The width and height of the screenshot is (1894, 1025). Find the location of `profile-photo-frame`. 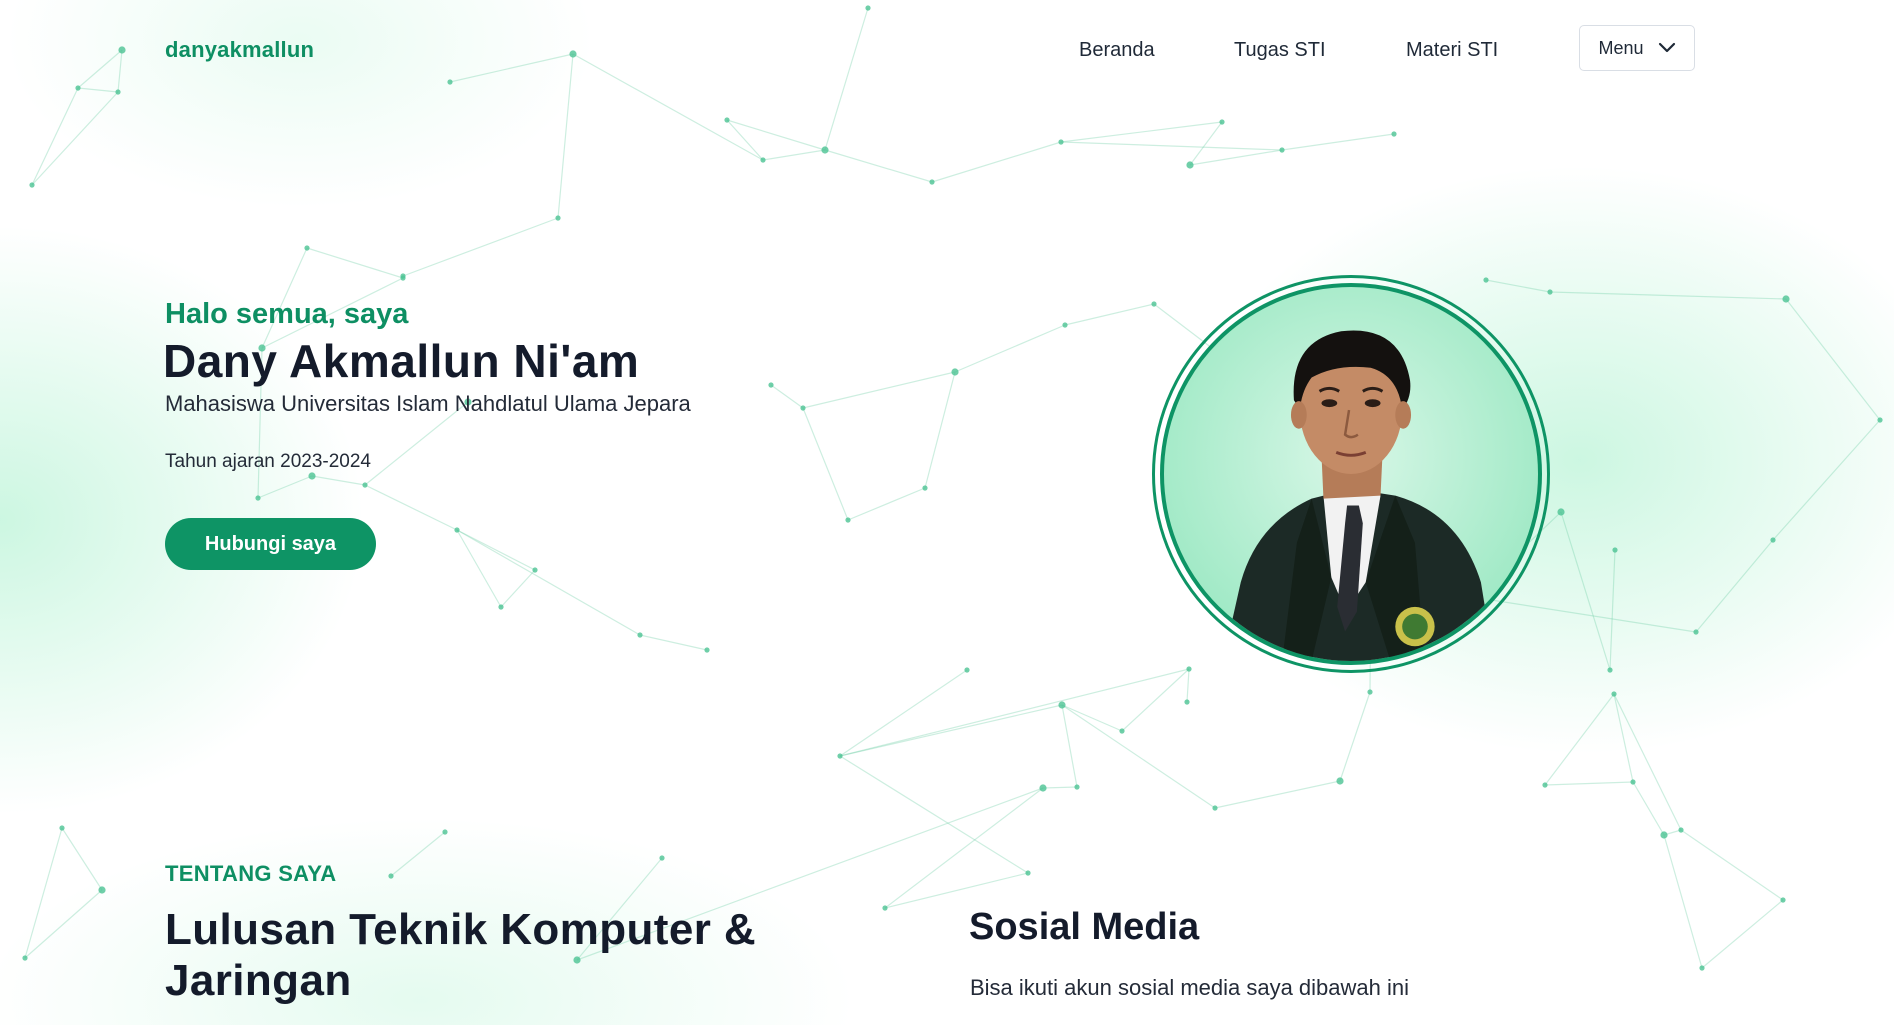

profile-photo-frame is located at coordinates (1351, 474).